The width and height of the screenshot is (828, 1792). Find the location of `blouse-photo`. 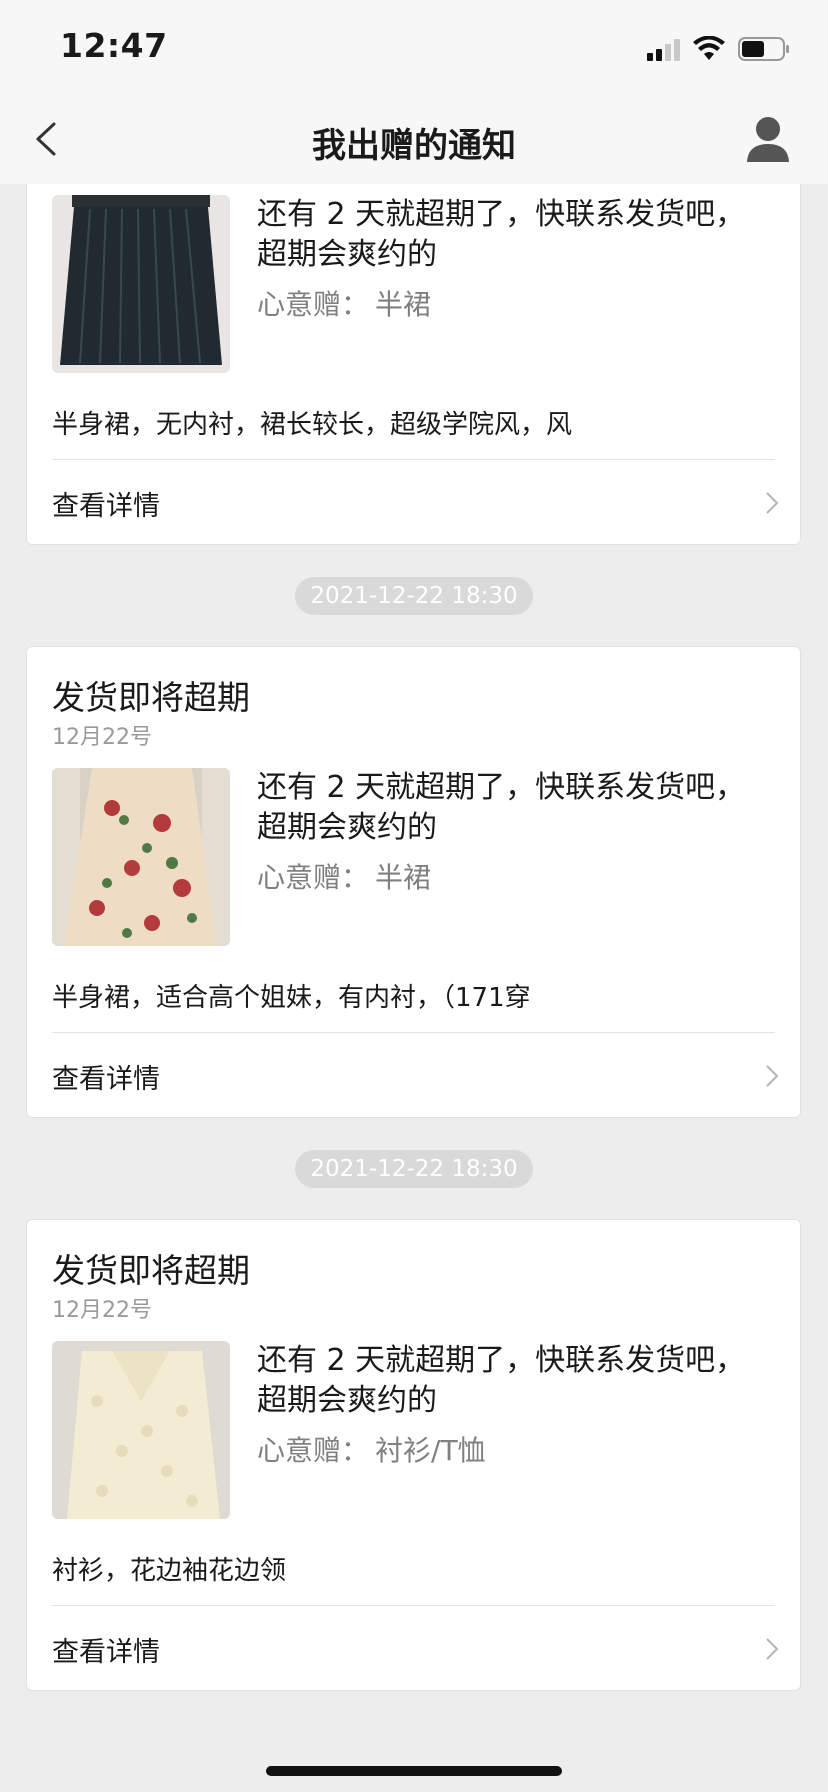

blouse-photo is located at coordinates (141, 1430).